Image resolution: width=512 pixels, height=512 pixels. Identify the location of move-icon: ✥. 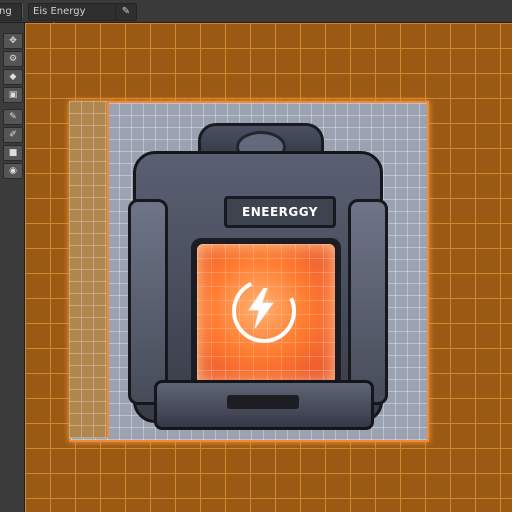
(13, 41).